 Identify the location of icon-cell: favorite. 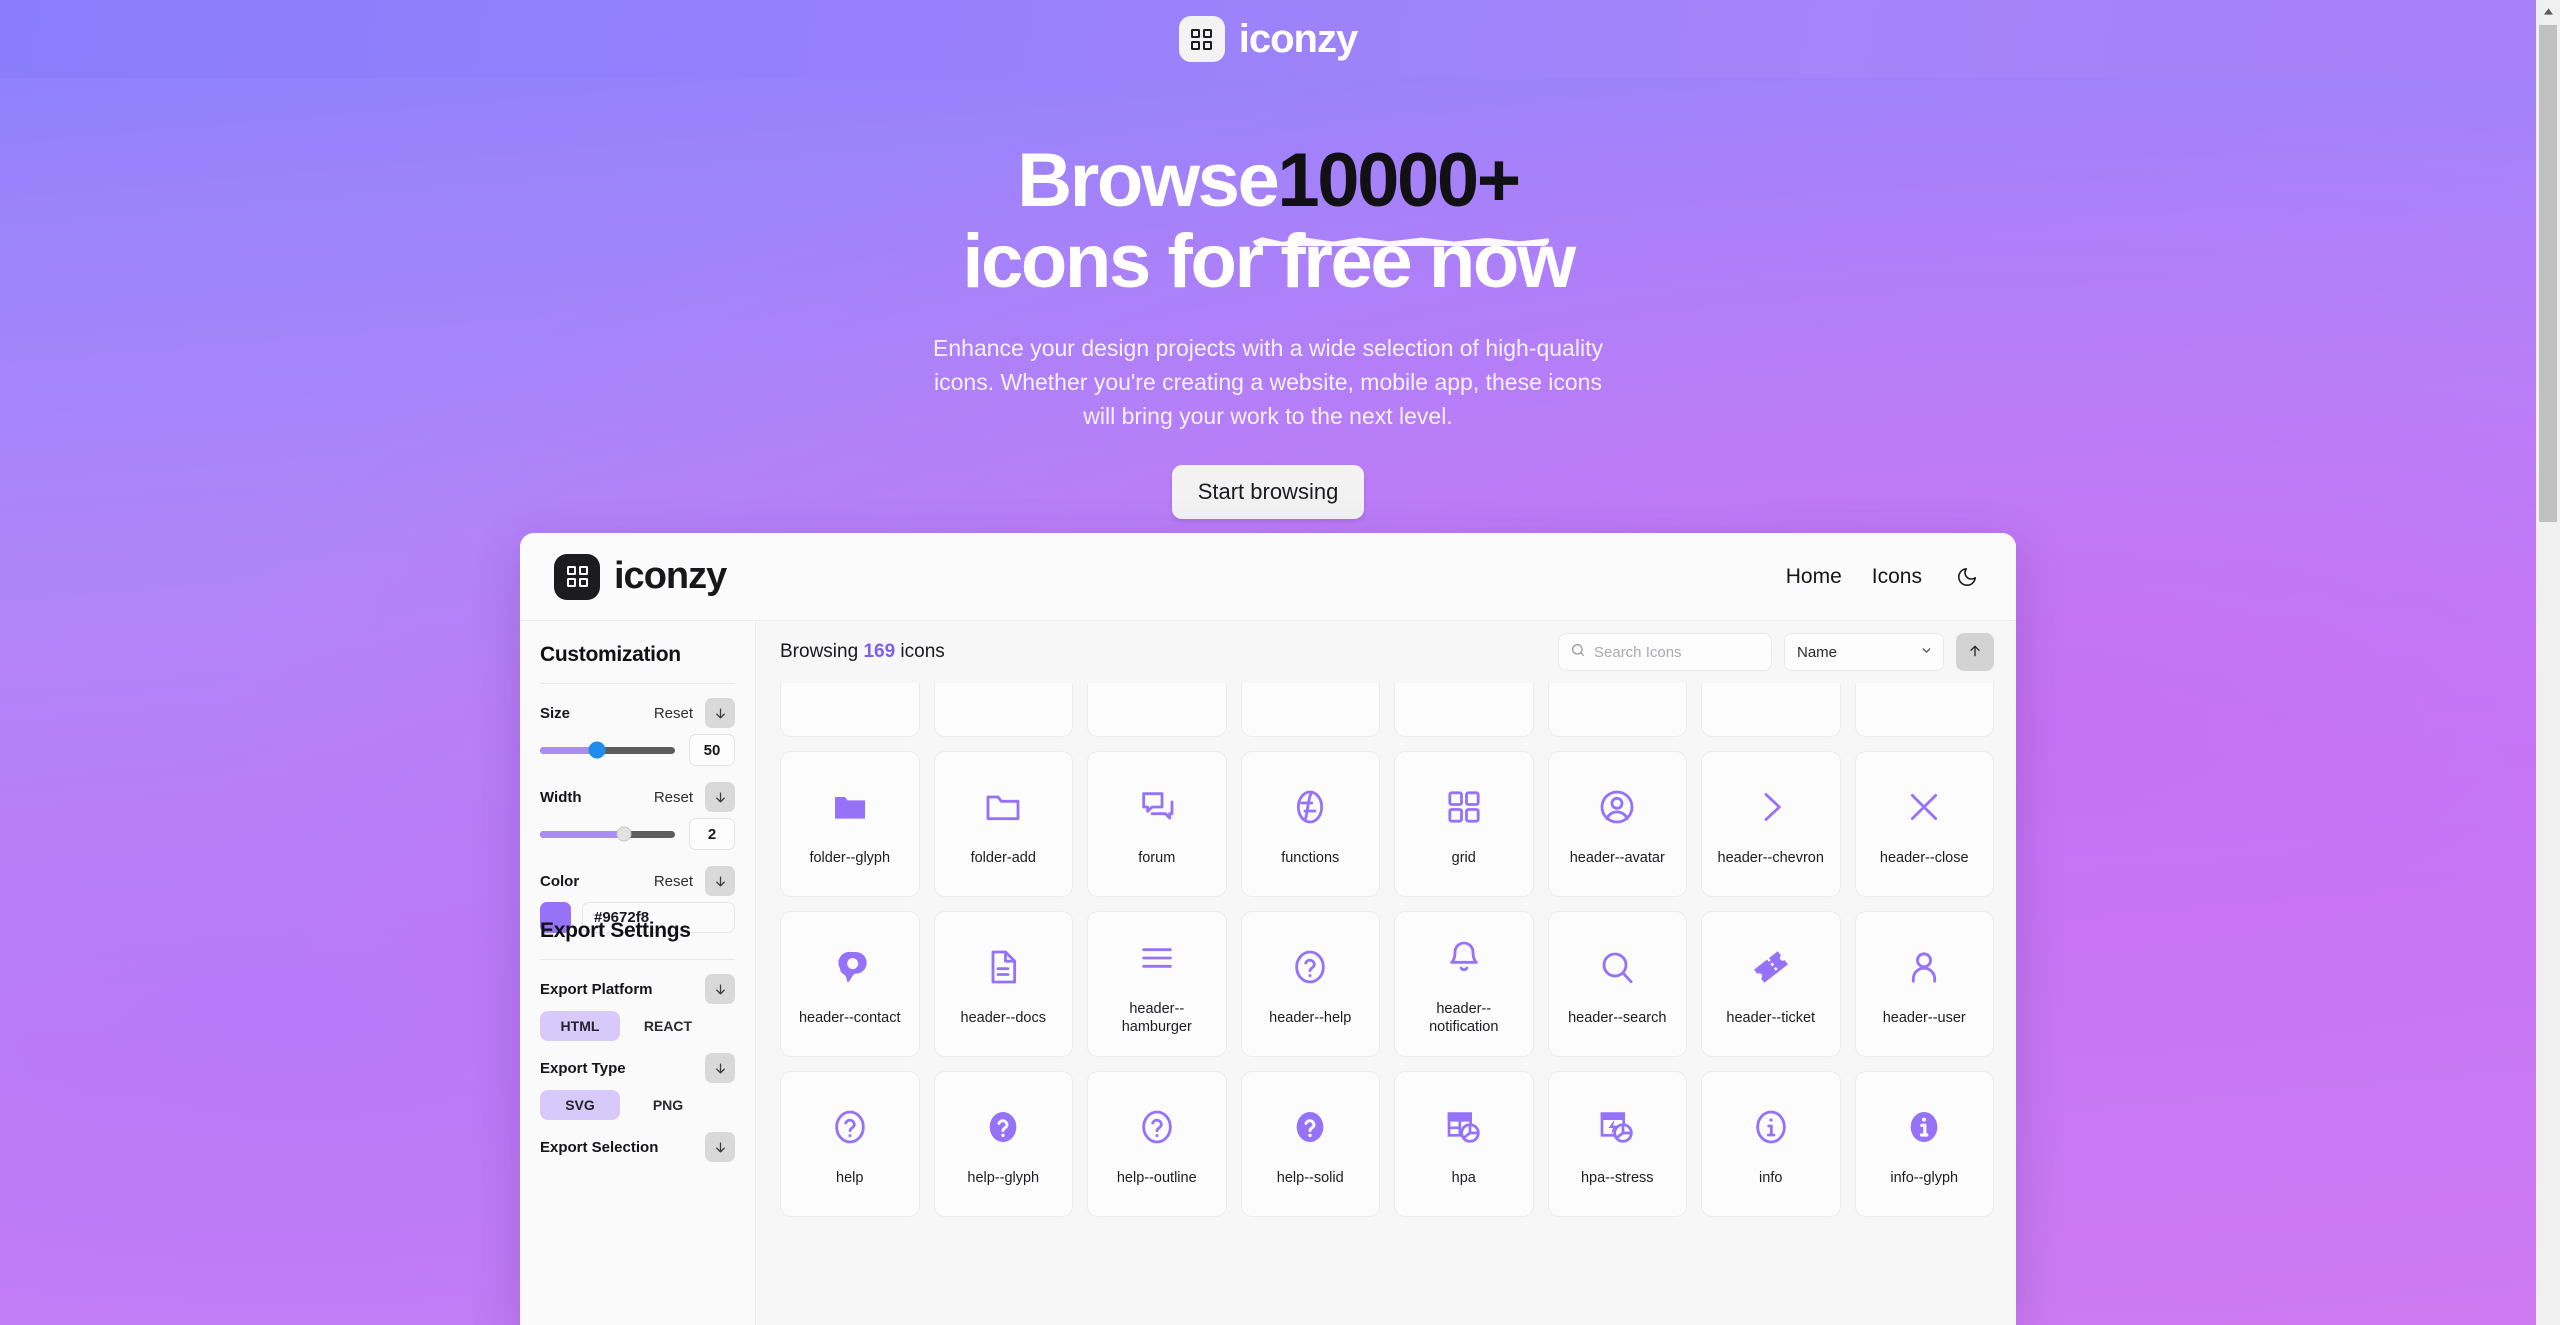
(850, 710).